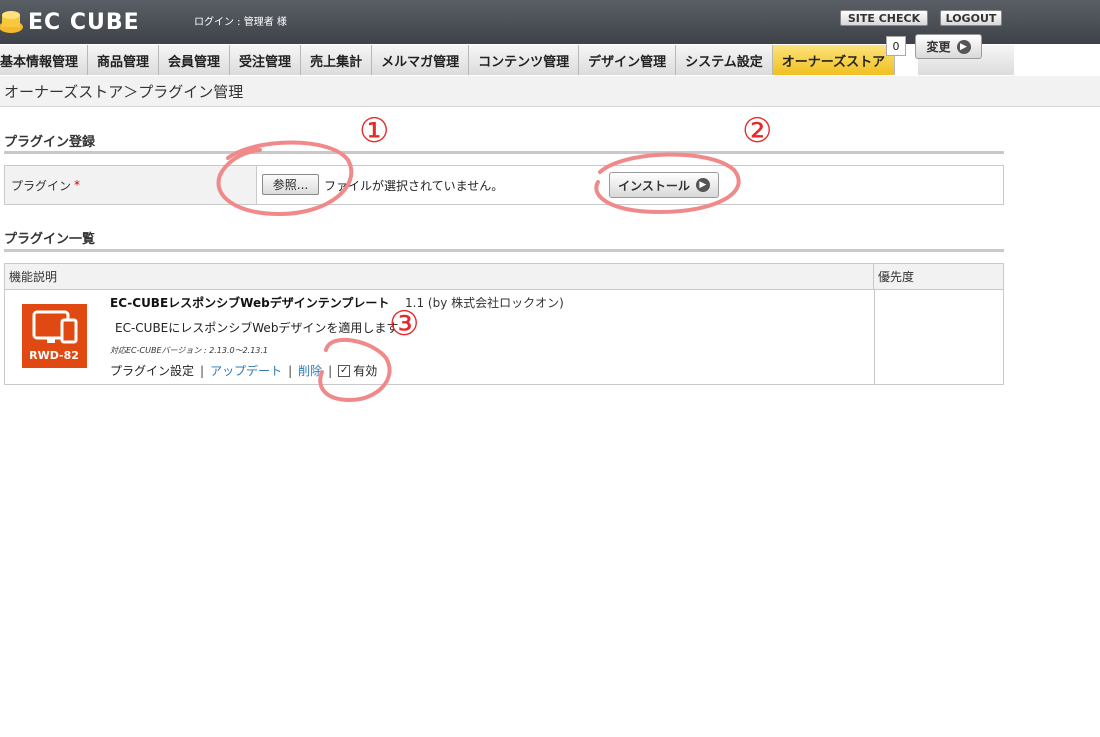  What do you see at coordinates (404, 324) in the screenshot?
I see `annotation-number-3: ③` at bounding box center [404, 324].